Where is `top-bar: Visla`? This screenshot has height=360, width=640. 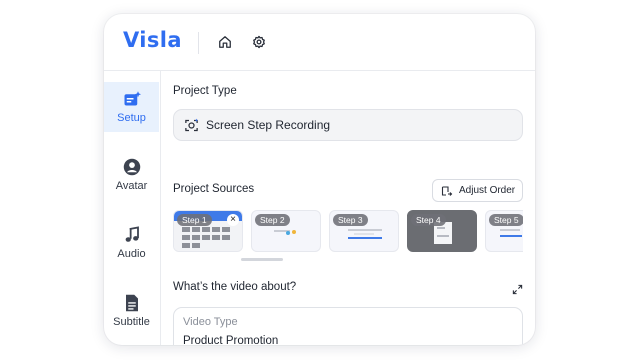 top-bar: Visla is located at coordinates (319, 42).